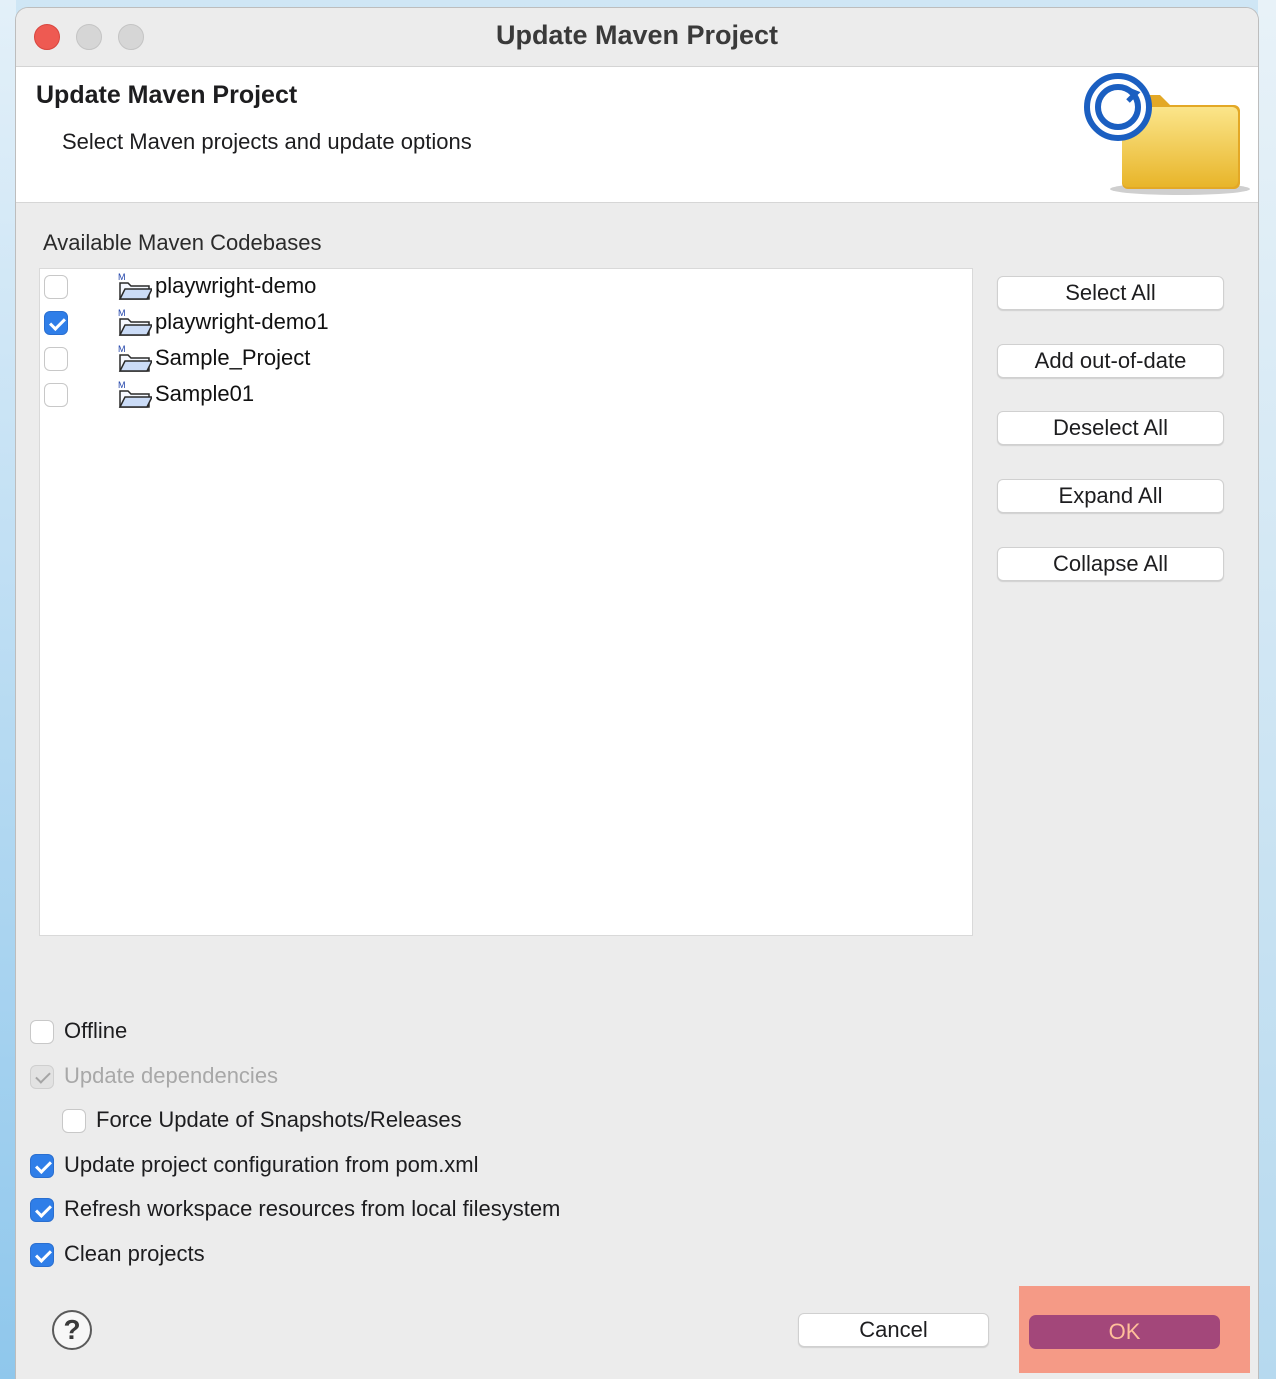  I want to click on page-description: Select Maven projects and update options, so click(267, 141).